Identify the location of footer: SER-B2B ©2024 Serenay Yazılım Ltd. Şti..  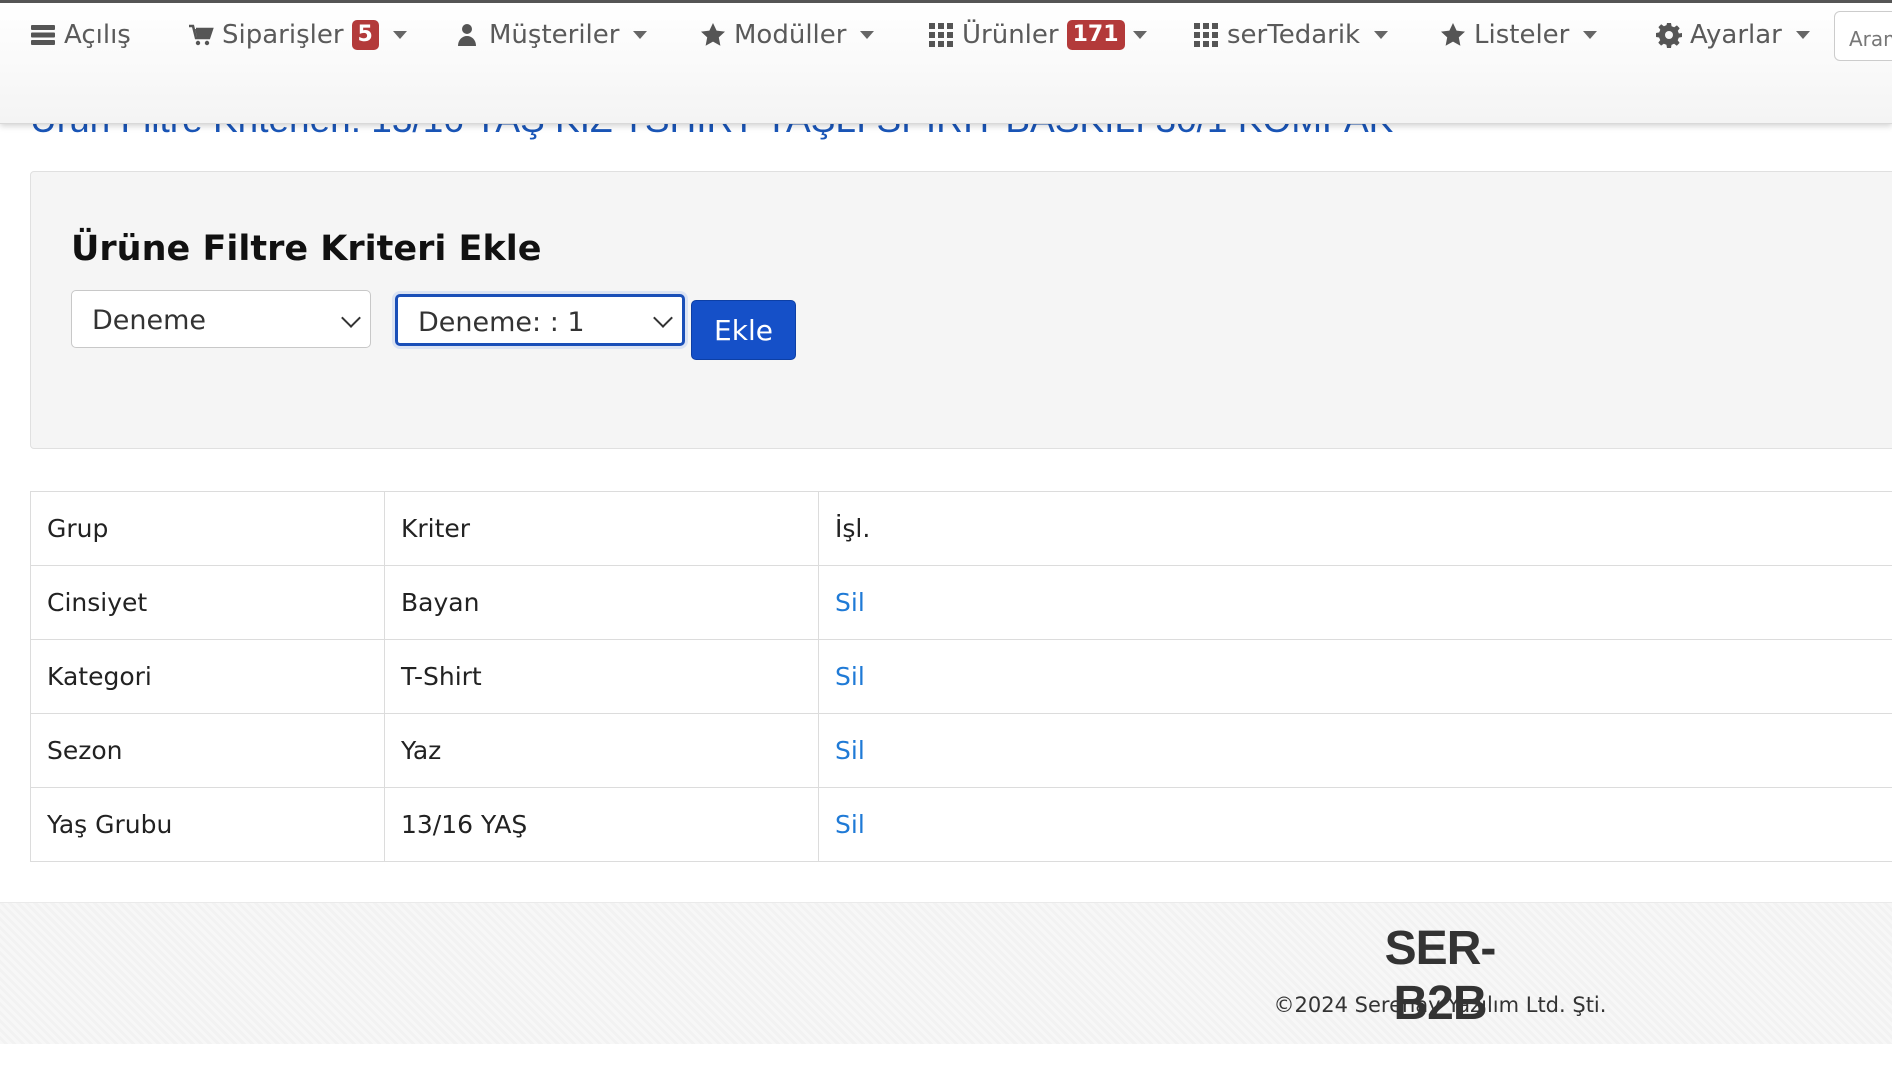
(946, 973).